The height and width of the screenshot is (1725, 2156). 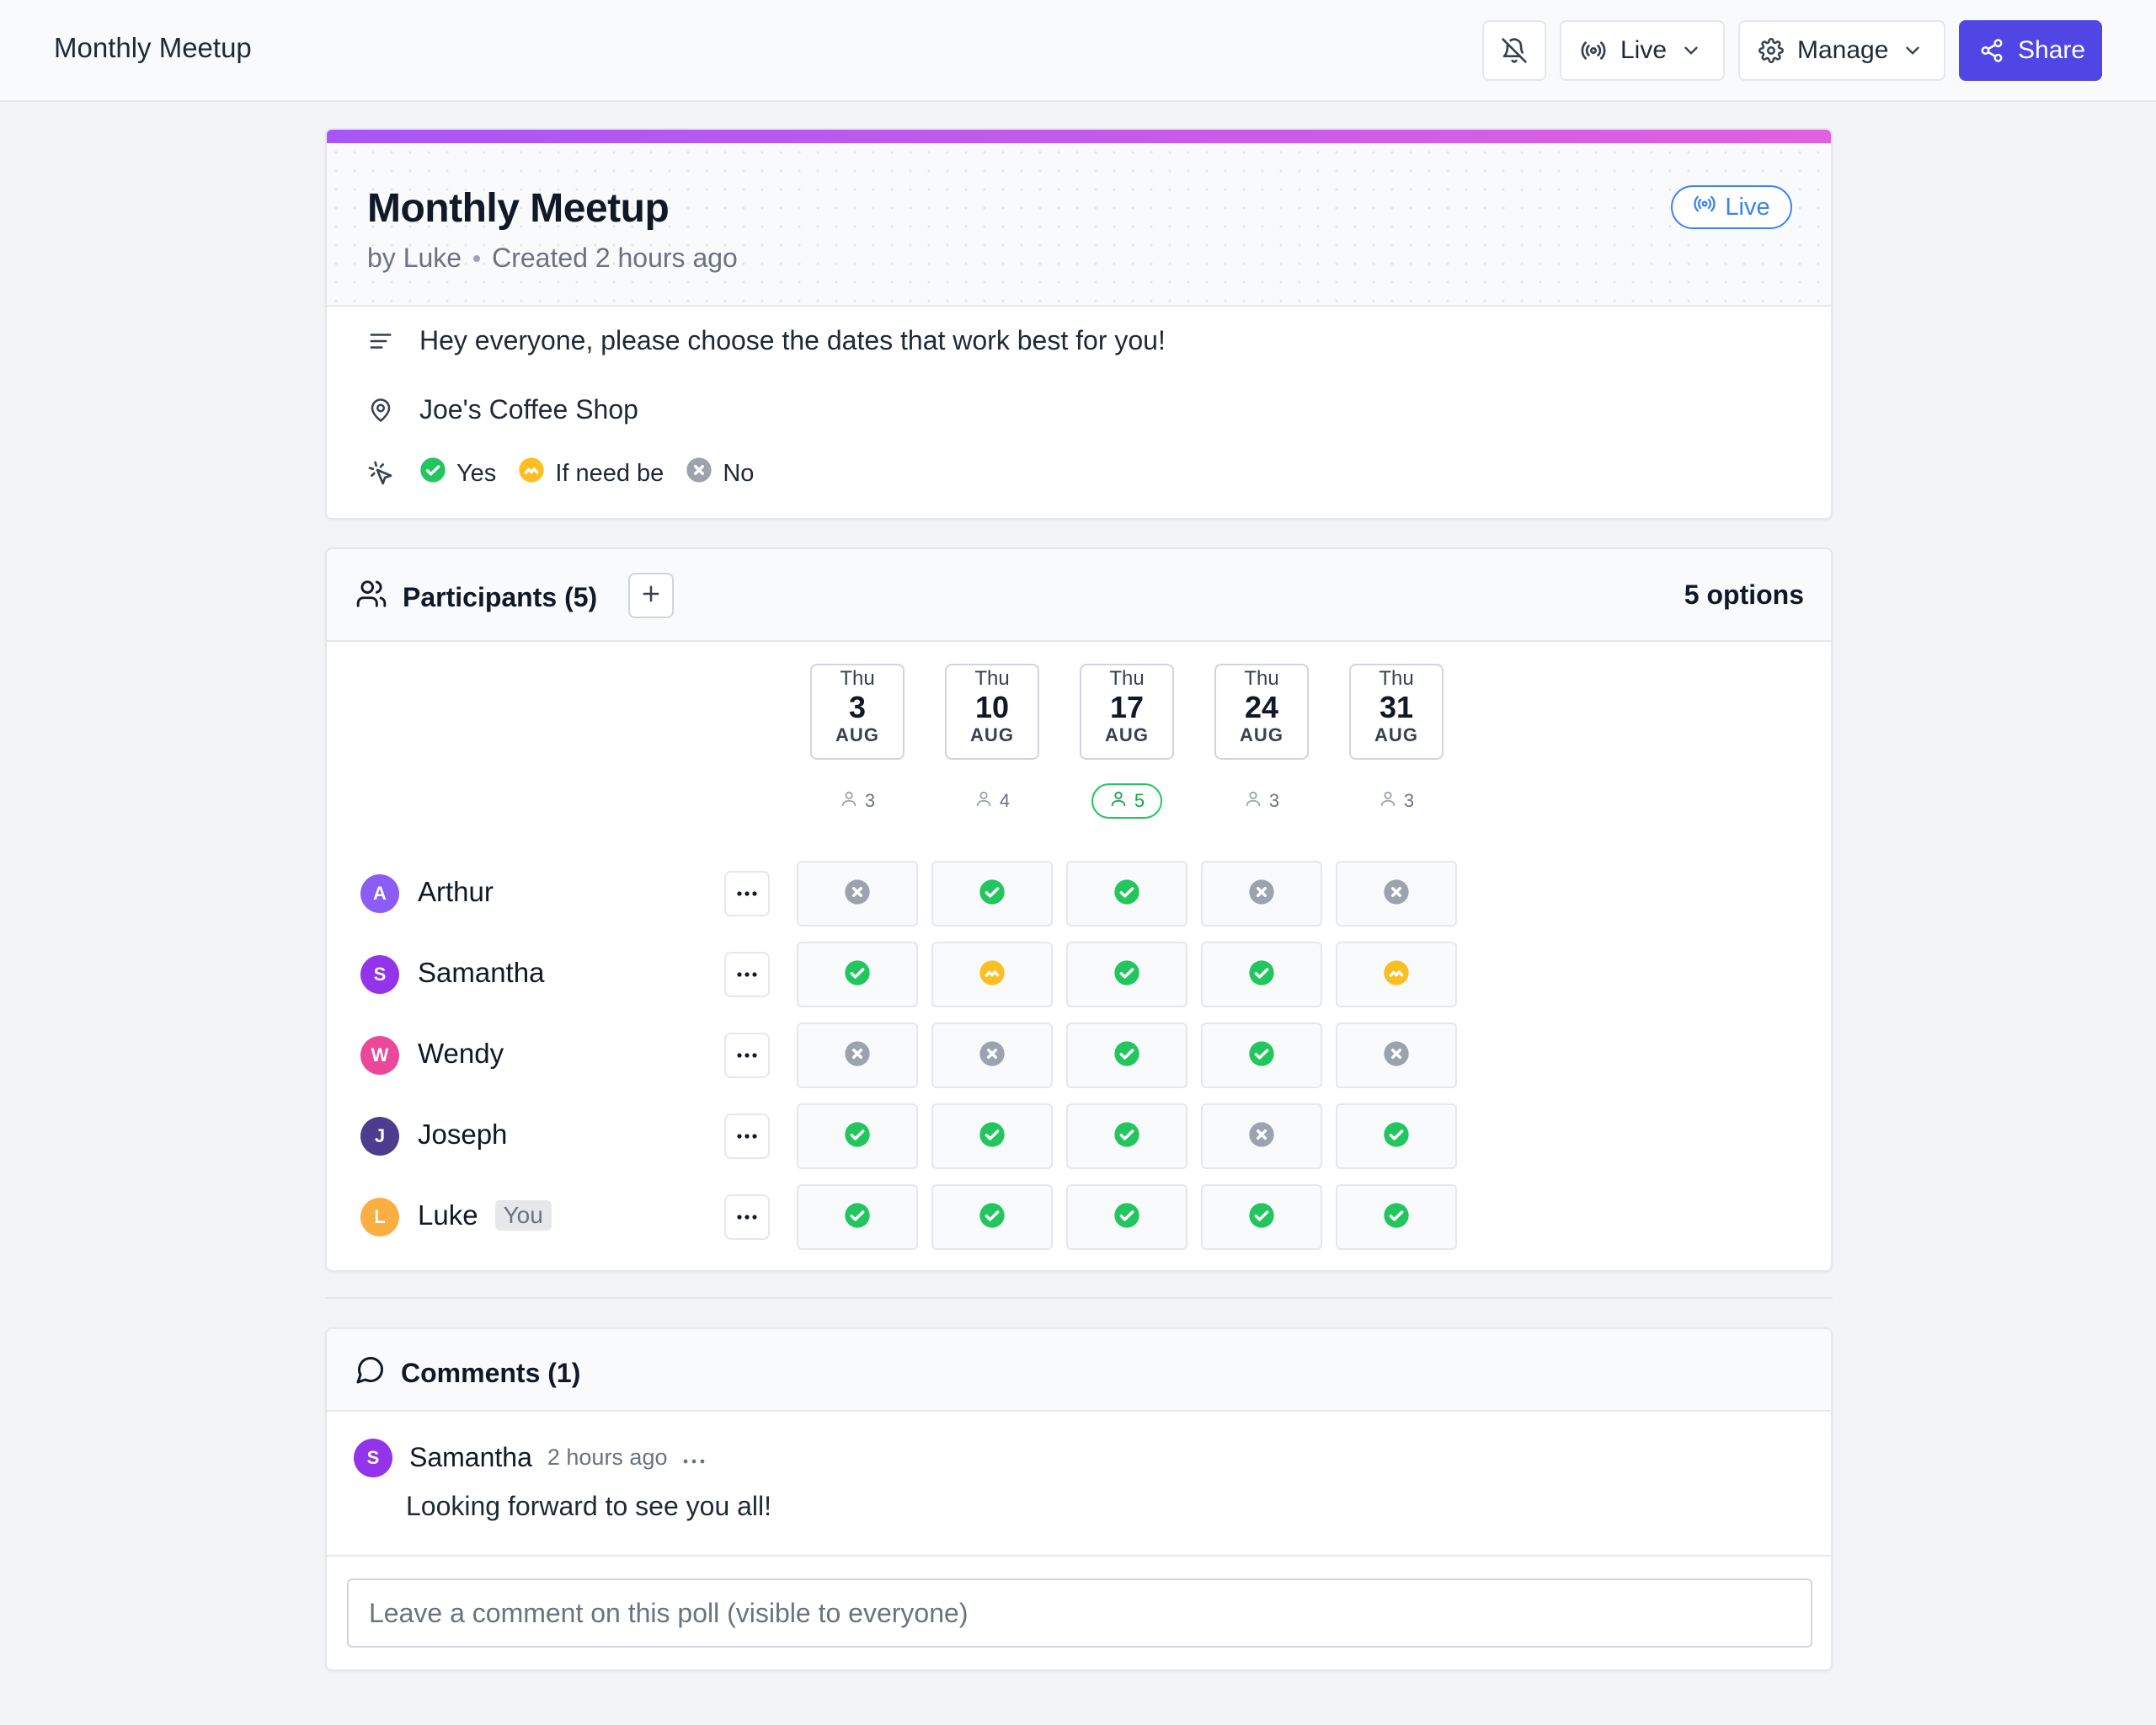 What do you see at coordinates (1396, 707) in the screenshot?
I see `date-day: 31` at bounding box center [1396, 707].